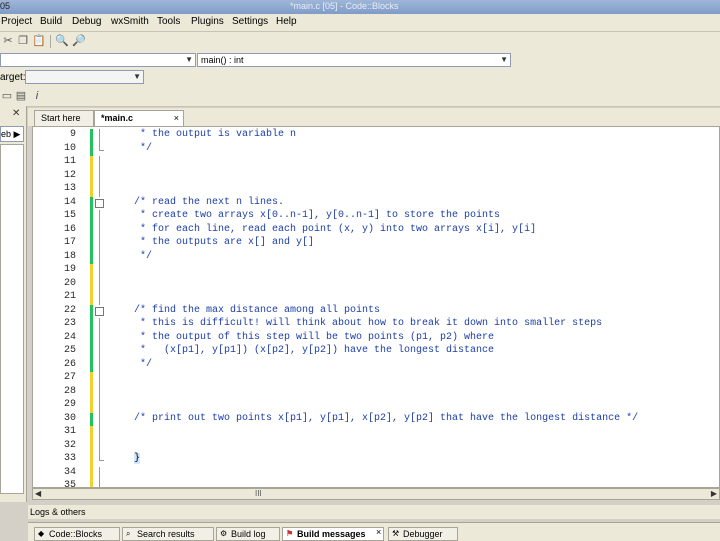 The width and height of the screenshot is (720, 541). Describe the element at coordinates (16, 113) in the screenshot. I see `close-icon: ✕` at that location.